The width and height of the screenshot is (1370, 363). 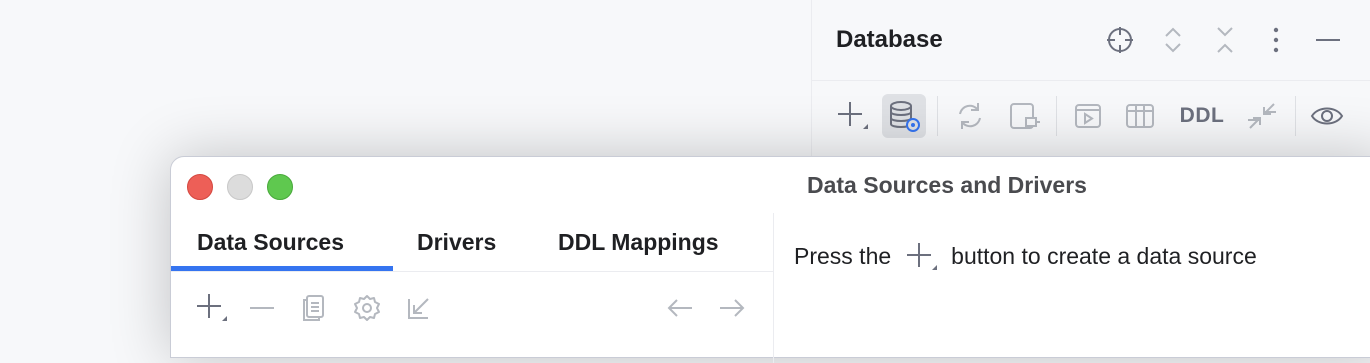 I want to click on dialog-title: Data Sources and Drivers, so click(x=947, y=185).